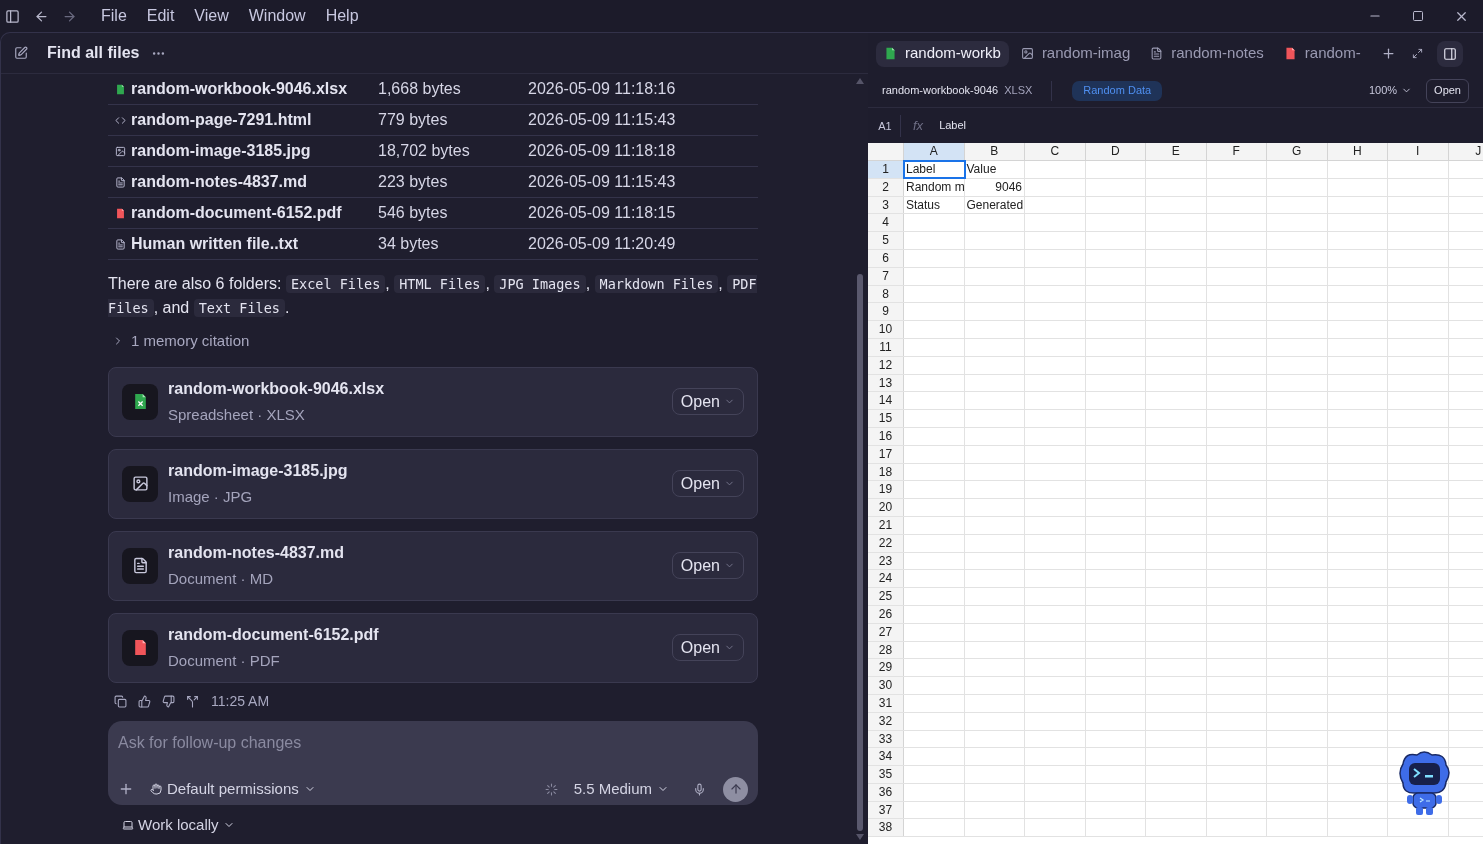  I want to click on message-time: 11:25 AM, so click(240, 701).